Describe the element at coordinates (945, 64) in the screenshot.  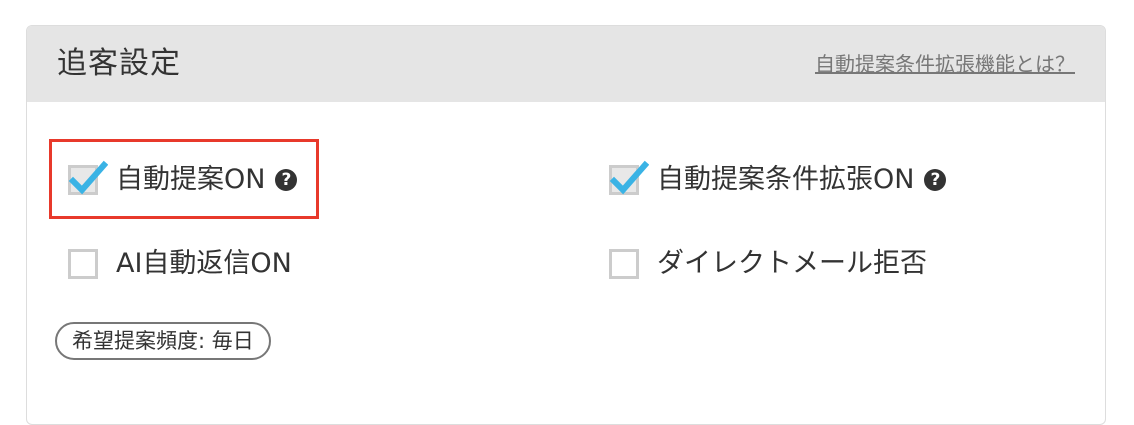
I see `auto-suggest-extension-help-link: 自動提案条件拡張機能とは？` at that location.